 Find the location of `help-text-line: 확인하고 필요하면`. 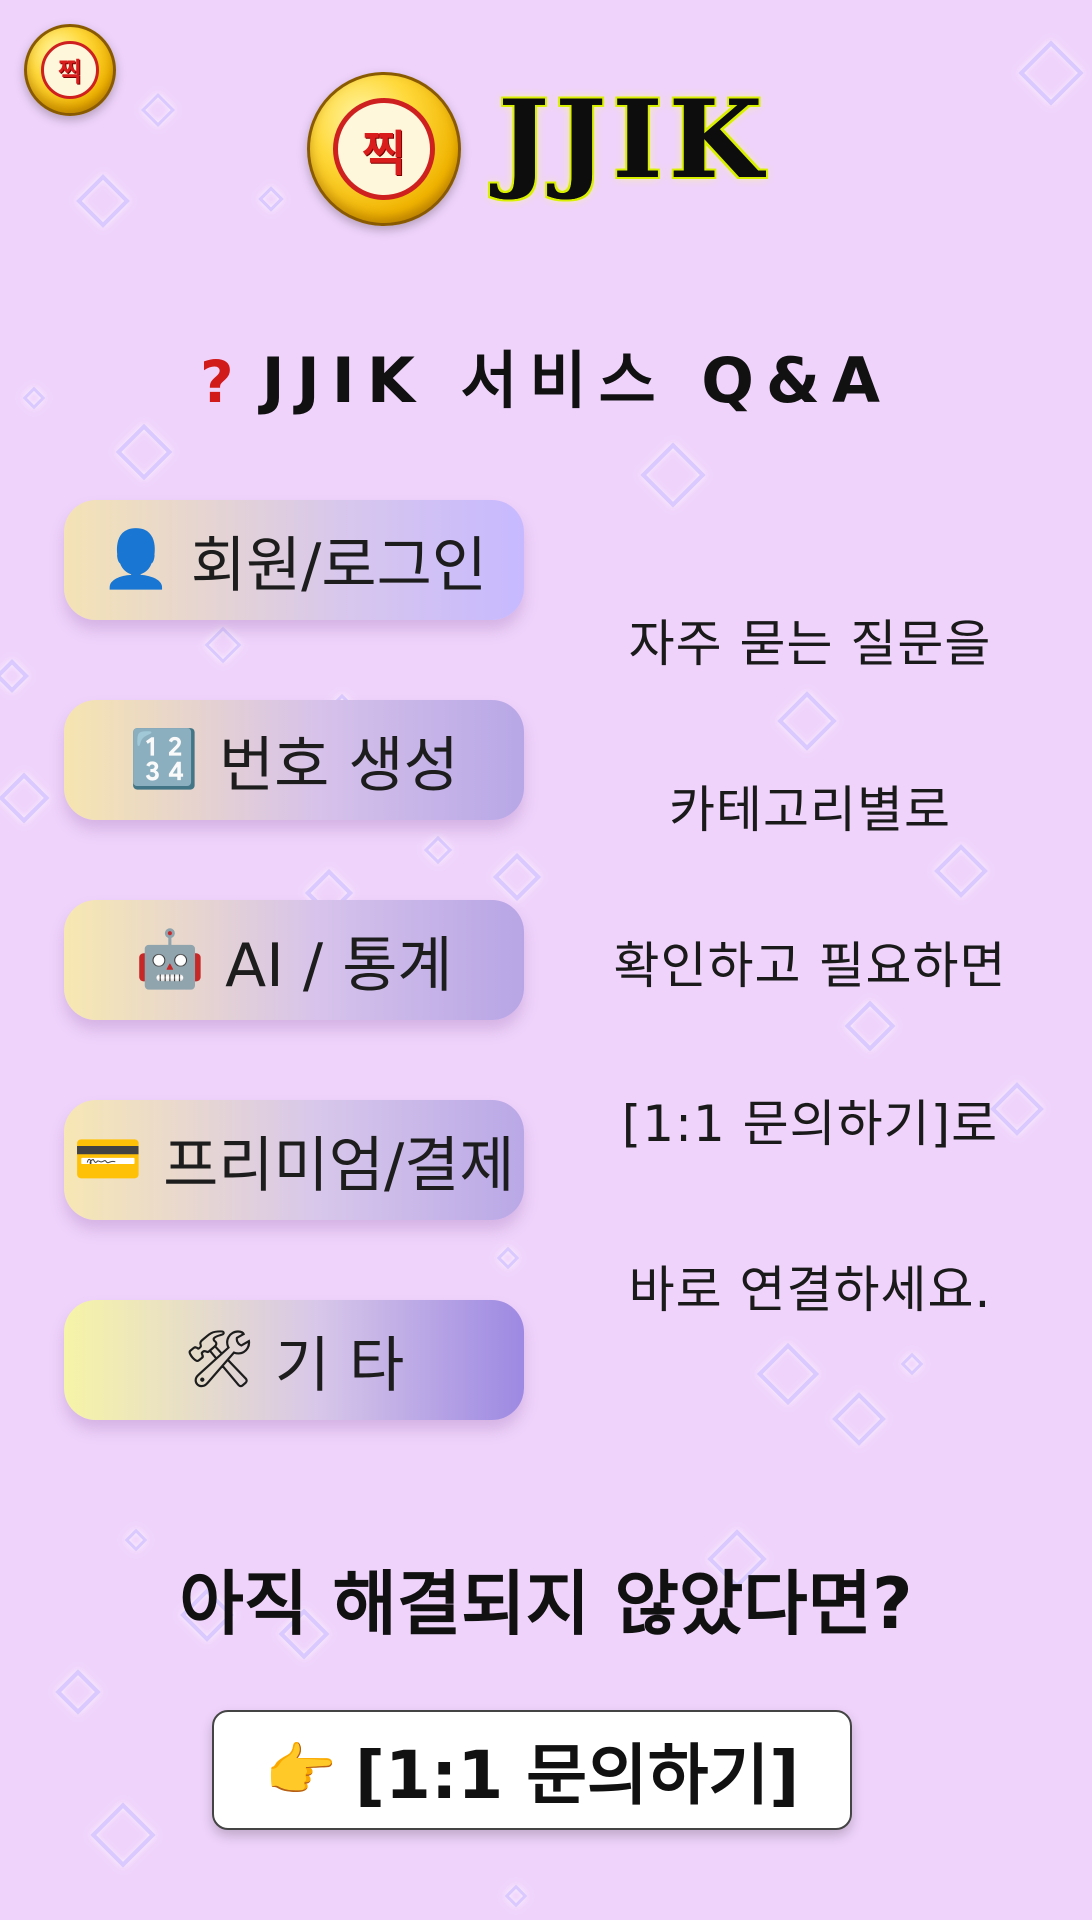

help-text-line: 확인하고 필요하면 is located at coordinates (810, 966).